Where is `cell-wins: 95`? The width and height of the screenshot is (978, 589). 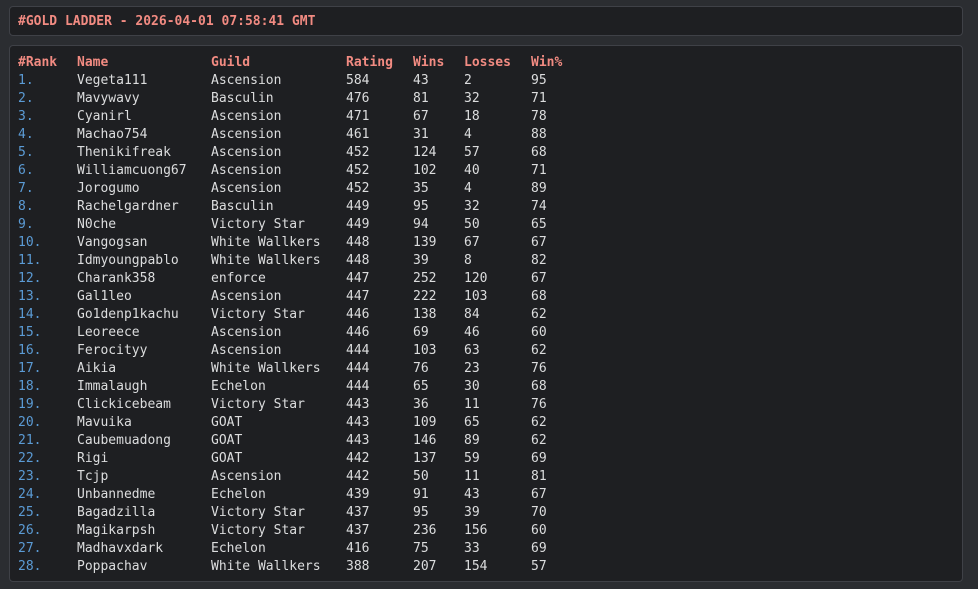
cell-wins: 95 is located at coordinates (421, 512).